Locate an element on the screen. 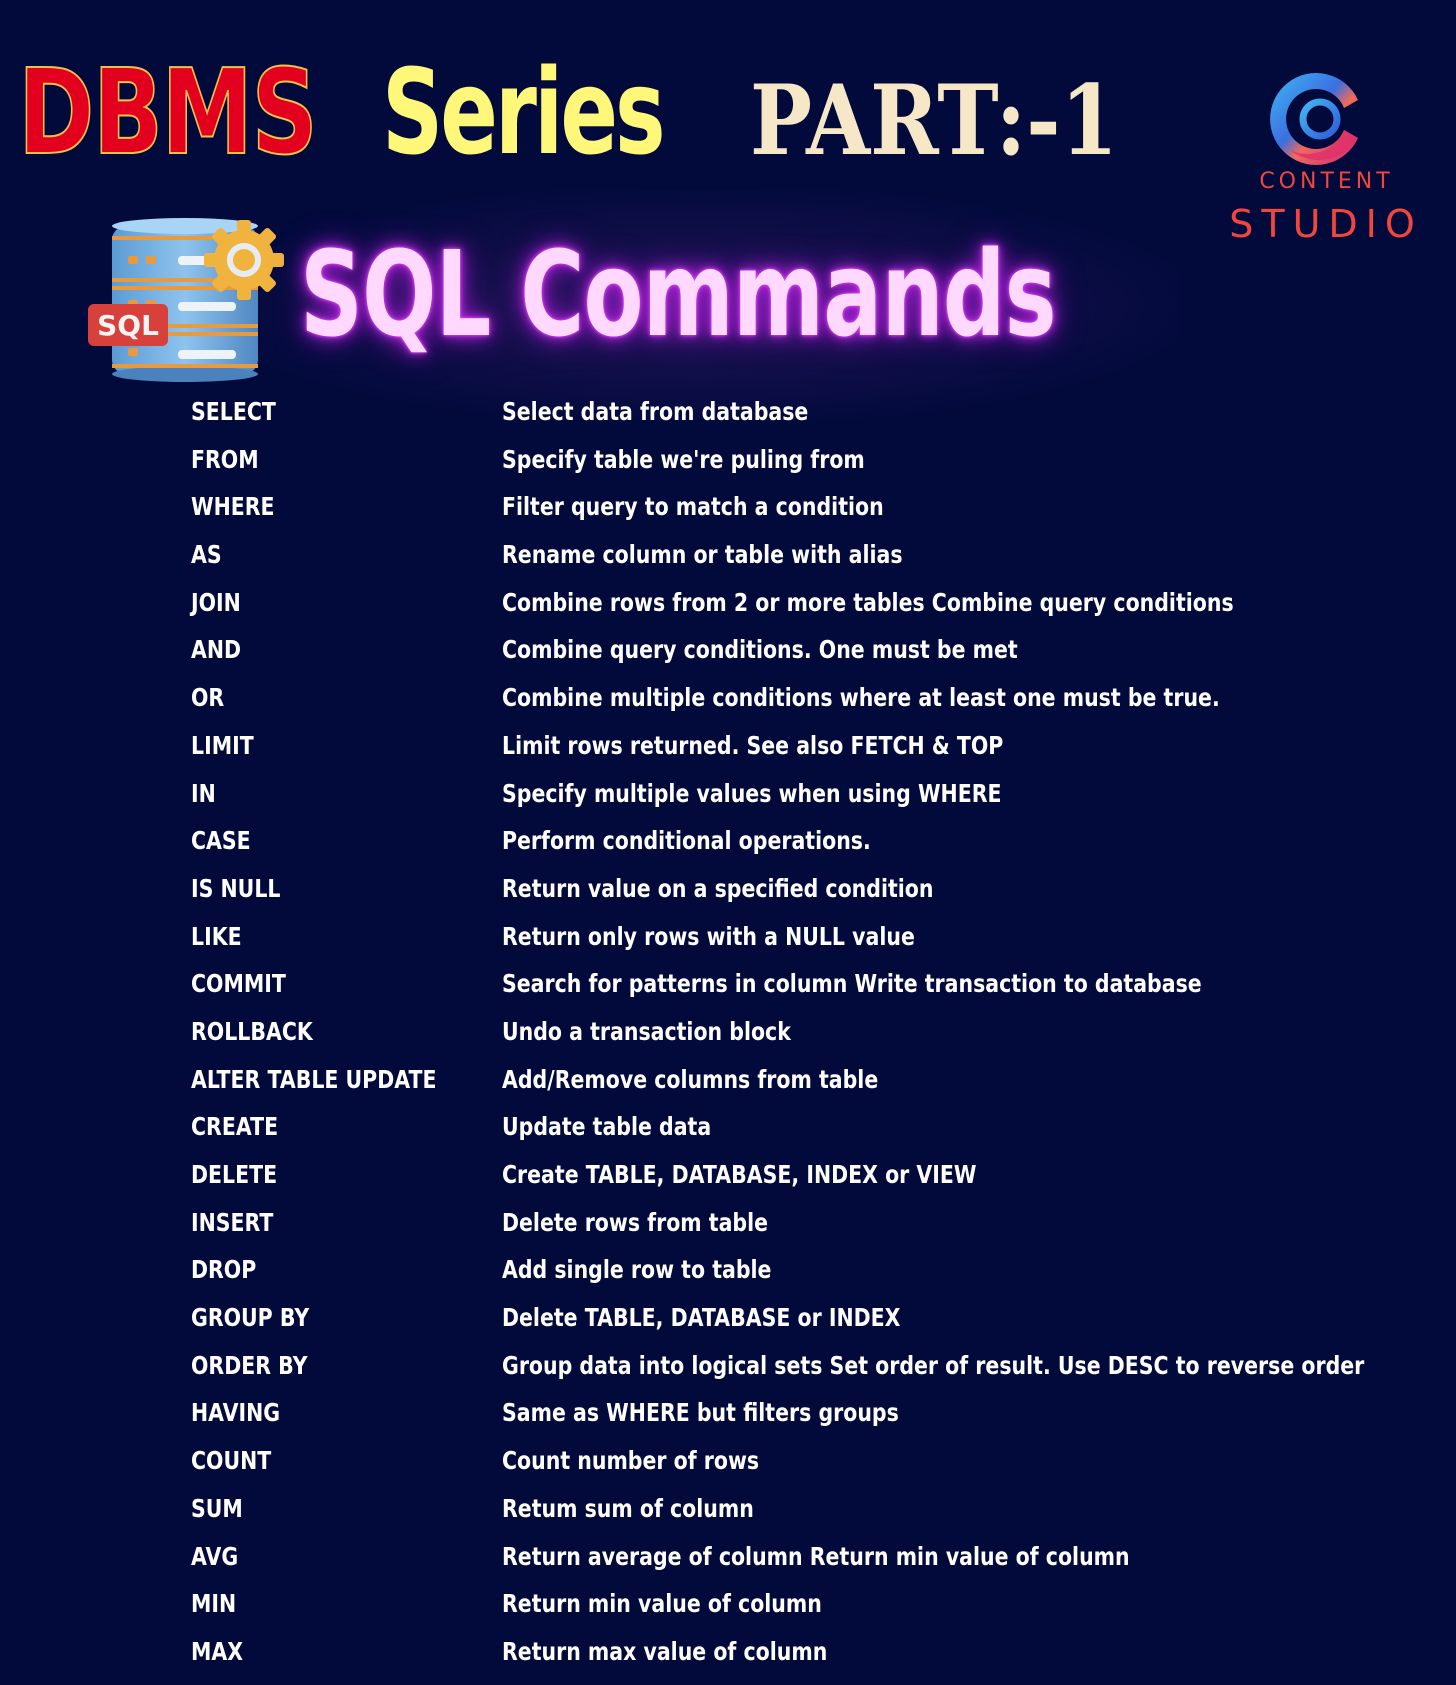 The width and height of the screenshot is (1456, 1685). content-studio-logo-icon is located at coordinates (1314, 119).